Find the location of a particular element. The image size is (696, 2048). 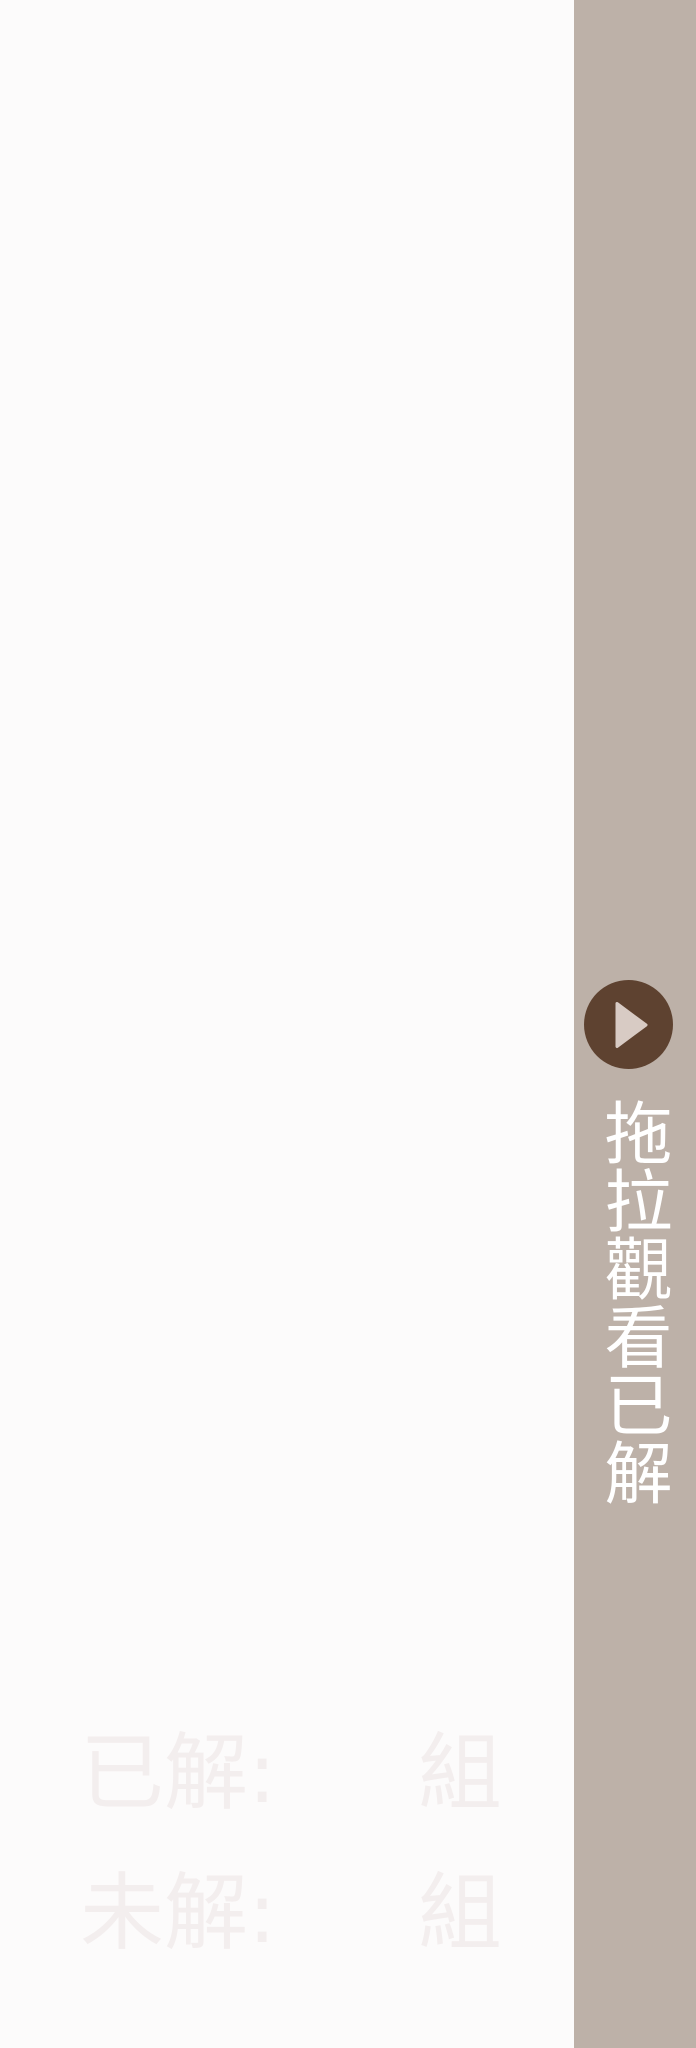

play-button is located at coordinates (628, 1024).